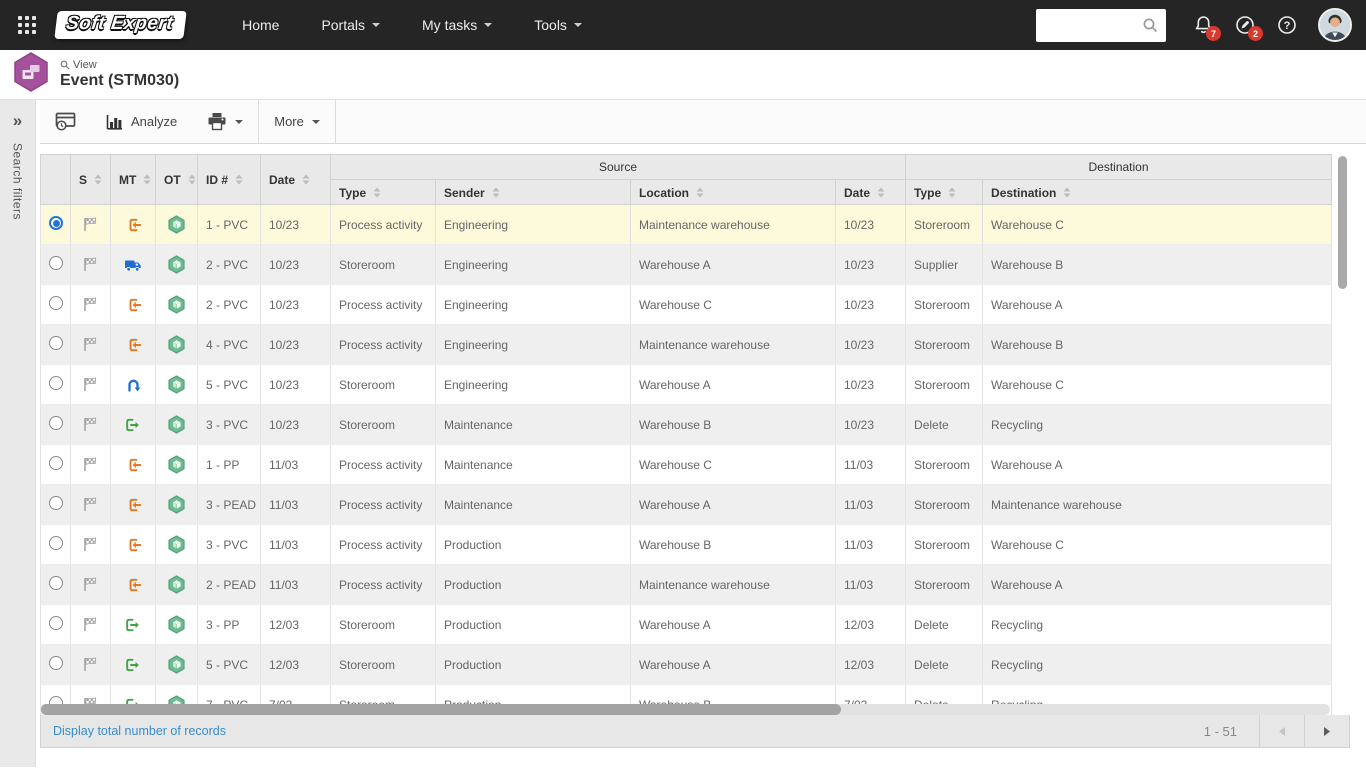  I want to click on breadcrumb: View, so click(119, 65).